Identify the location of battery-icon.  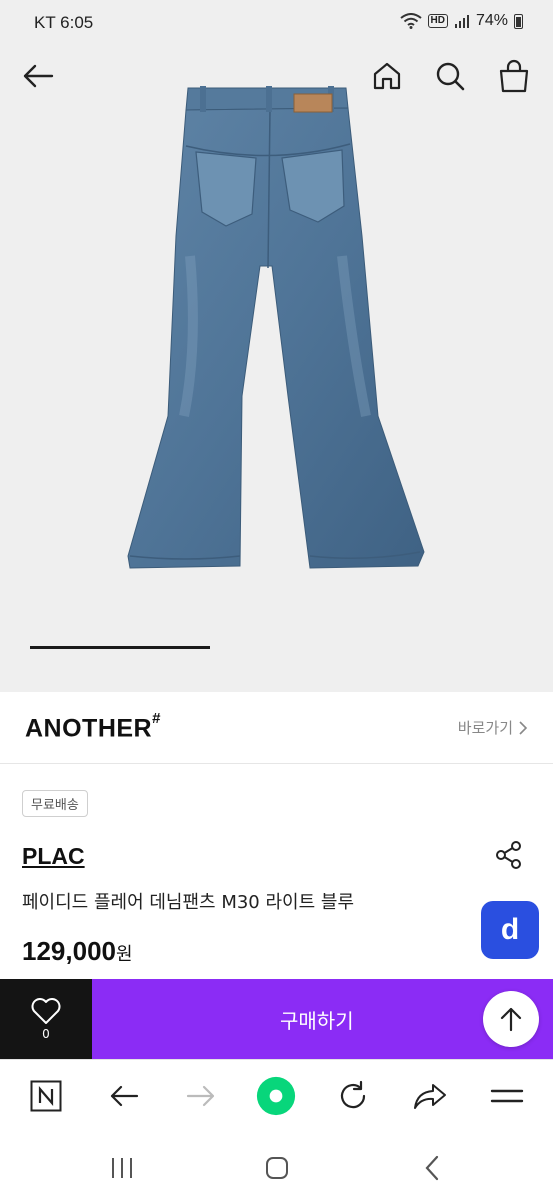
(518, 21).